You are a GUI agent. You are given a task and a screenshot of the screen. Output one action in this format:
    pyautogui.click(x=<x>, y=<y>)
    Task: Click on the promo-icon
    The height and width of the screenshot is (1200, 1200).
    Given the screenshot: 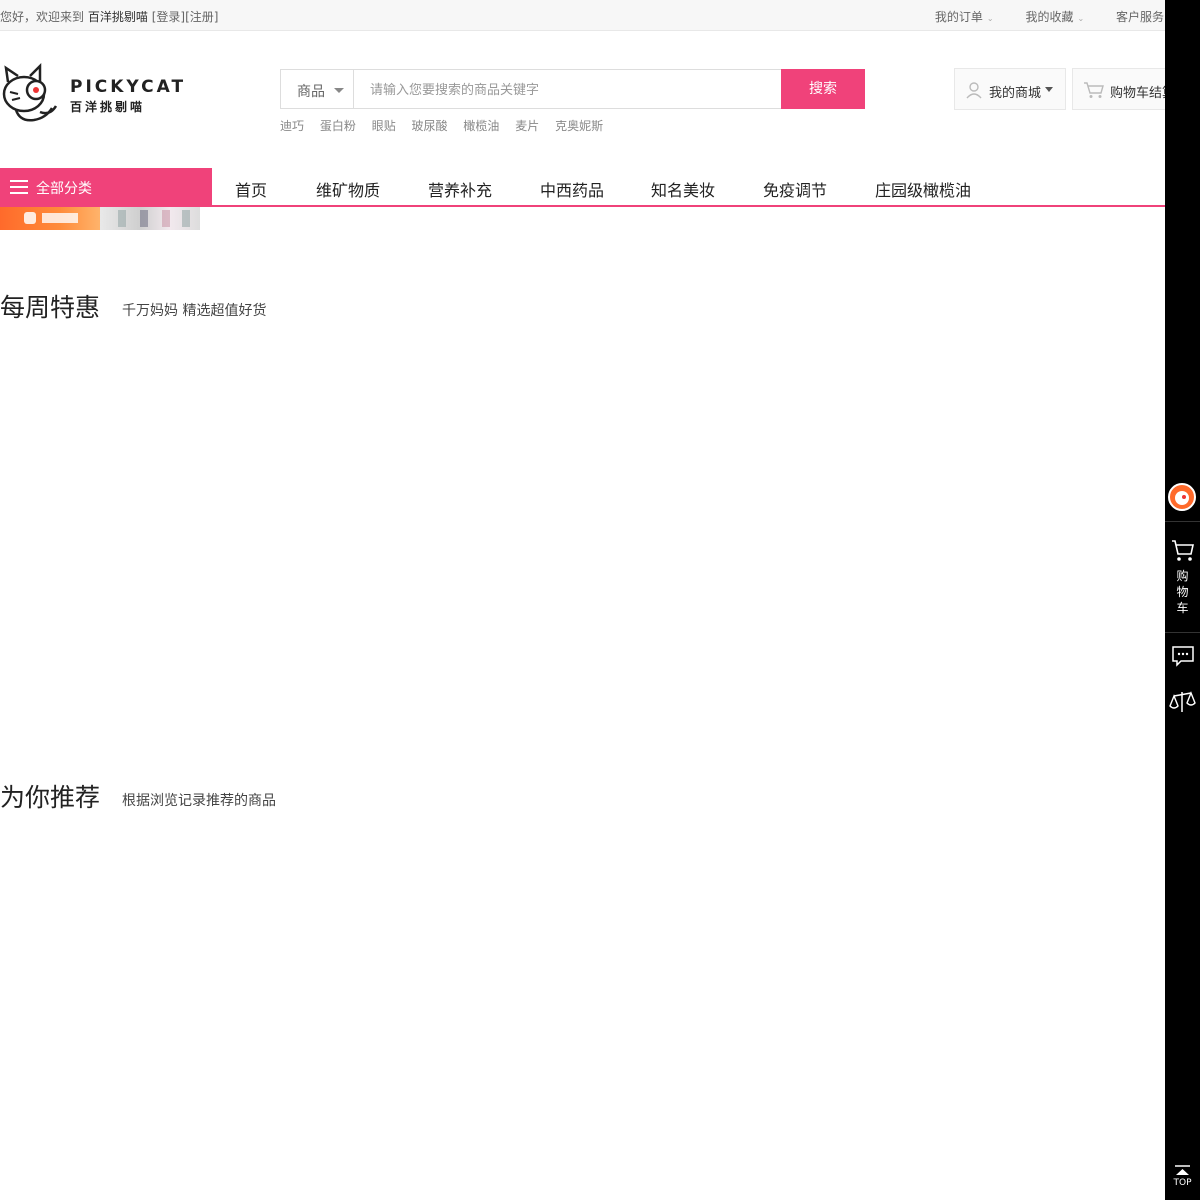 What is the action you would take?
    pyautogui.click(x=30, y=218)
    